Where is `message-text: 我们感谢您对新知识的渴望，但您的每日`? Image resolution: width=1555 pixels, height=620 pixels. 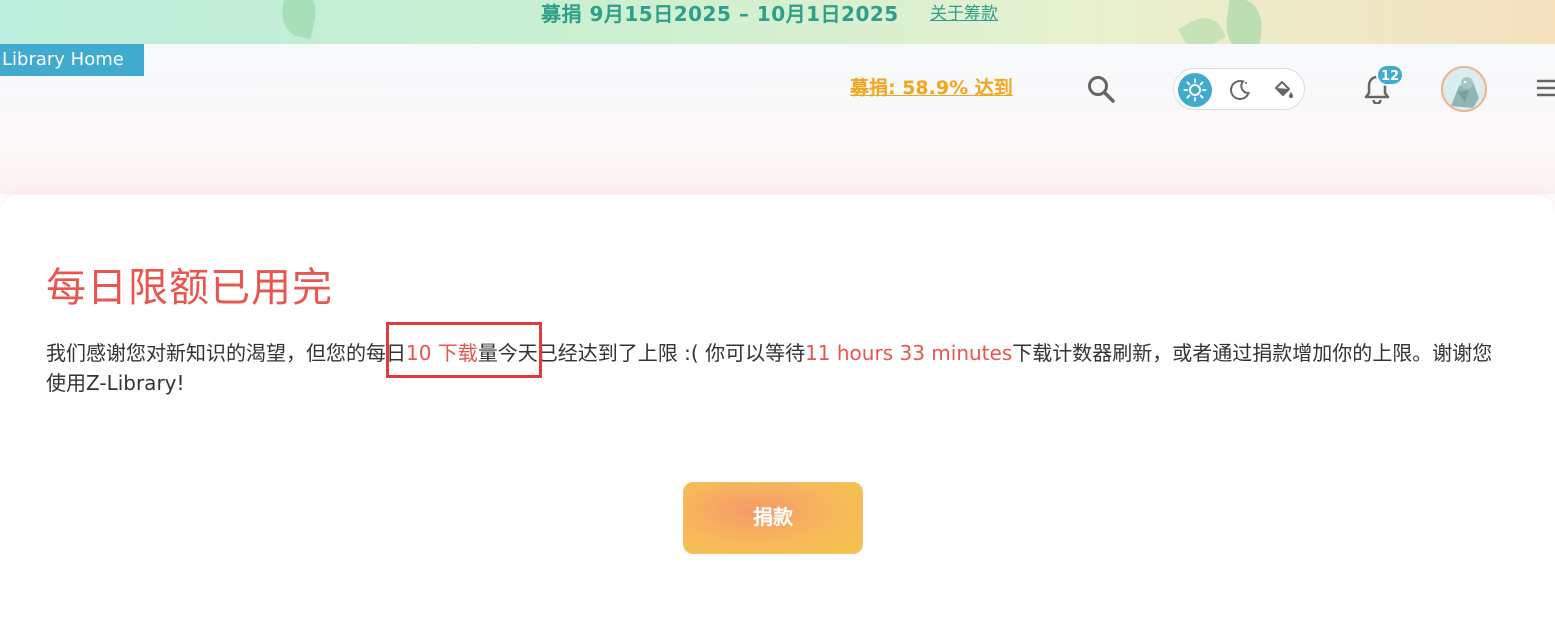 message-text: 我们感谢您对新知识的渴望，但您的每日 is located at coordinates (226, 353).